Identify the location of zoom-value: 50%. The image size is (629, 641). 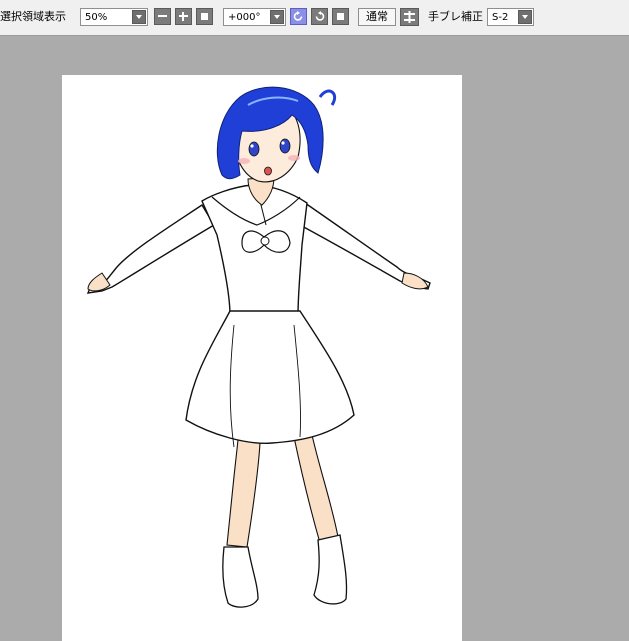
(96, 17).